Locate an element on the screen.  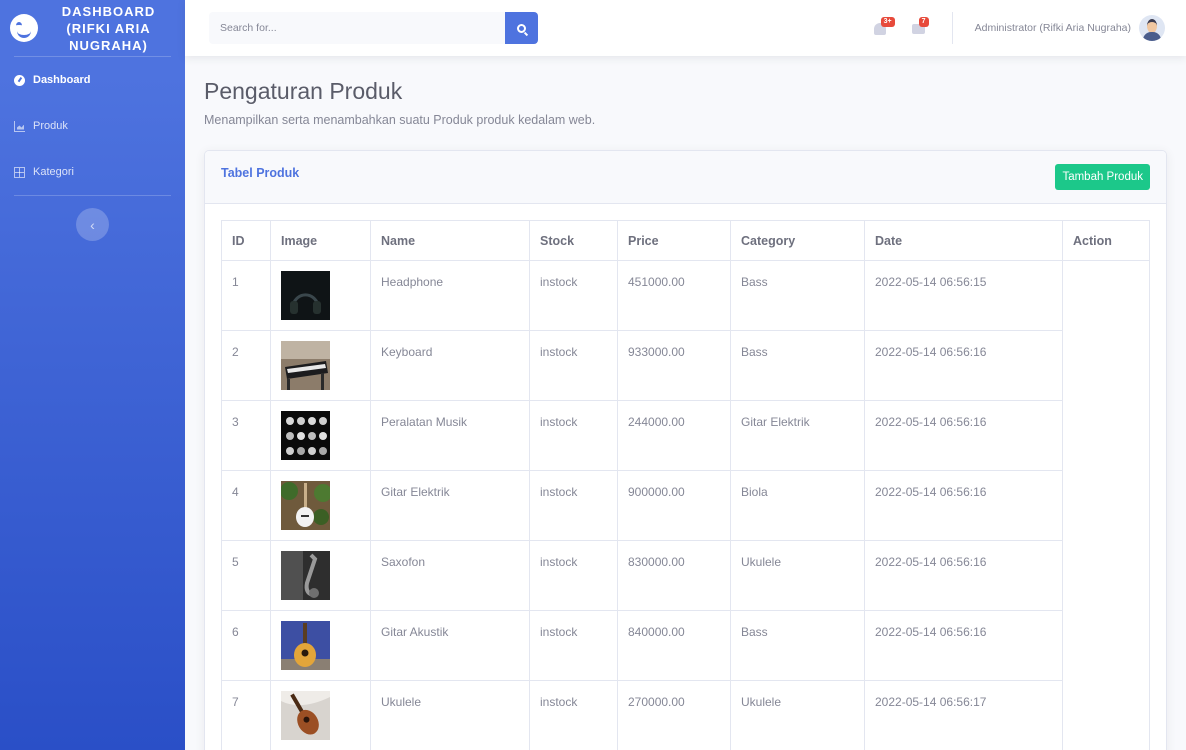
sidebar-item-dashboard: Dashboard is located at coordinates (92, 80).